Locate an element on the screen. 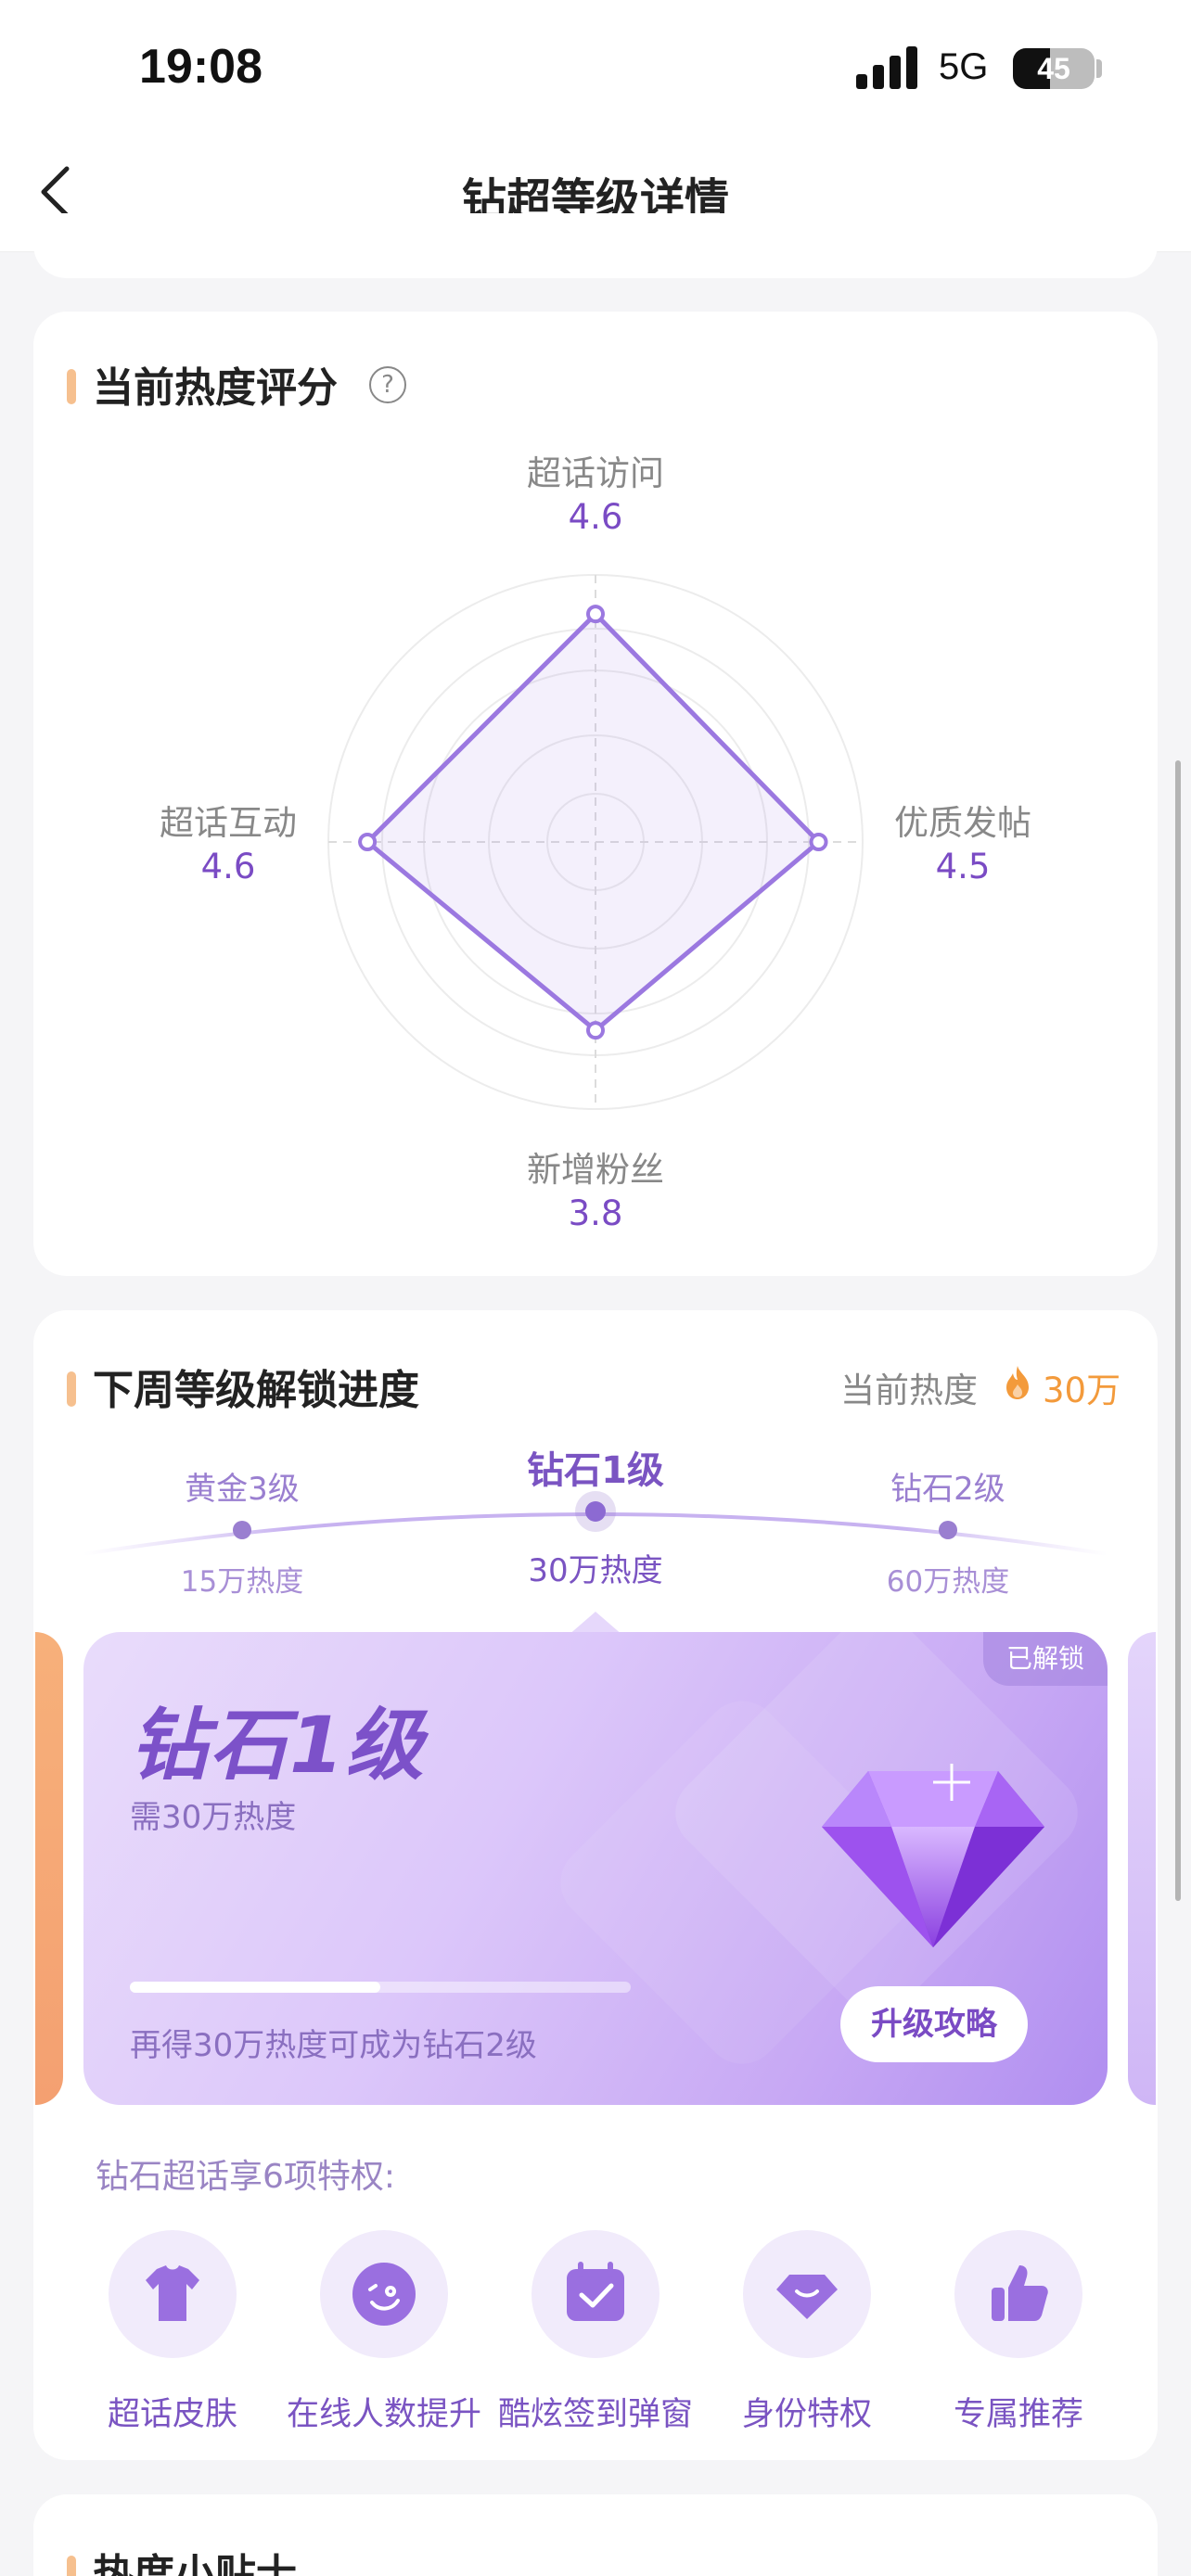  privileges-title: 钻石超话享6项特权: is located at coordinates (246, 2177).